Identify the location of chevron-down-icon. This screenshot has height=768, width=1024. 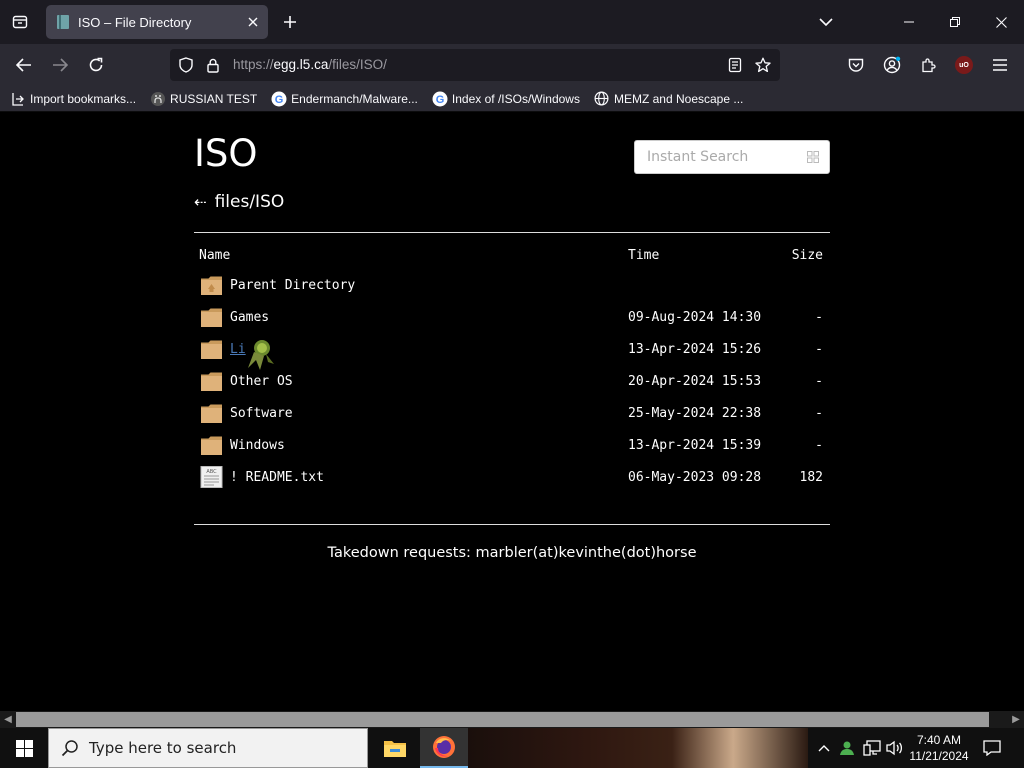
(826, 22).